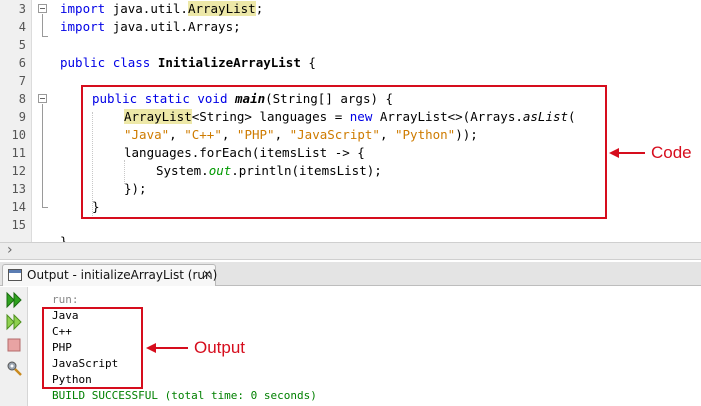 This screenshot has height=406, width=701. Describe the element at coordinates (184, 395) in the screenshot. I see `build-status: BUILD SUCCESSFUL (total time: 0 seconds)` at that location.